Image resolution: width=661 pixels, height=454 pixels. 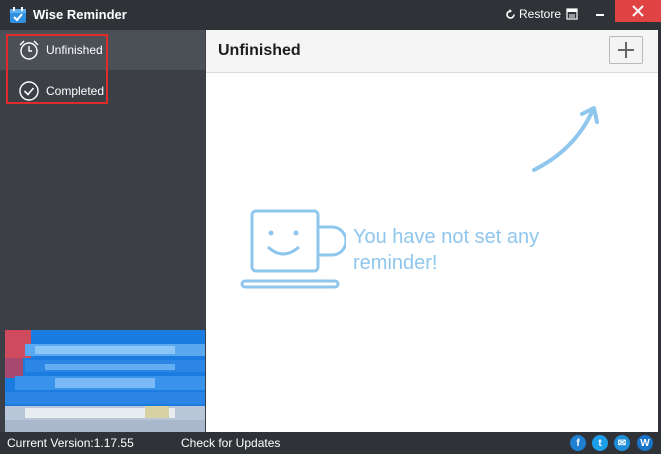 What do you see at coordinates (18, 15) in the screenshot?
I see `calendar-check-icon` at bounding box center [18, 15].